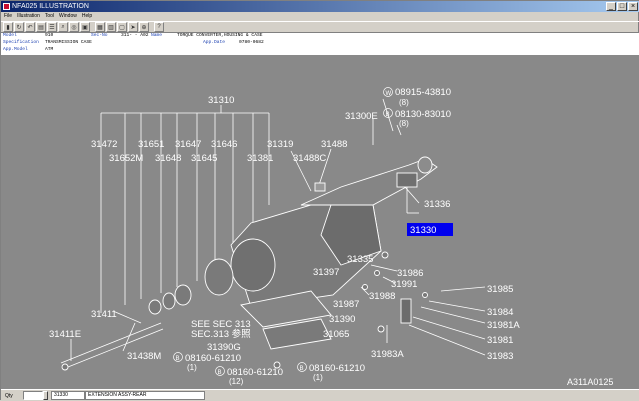 The image size is (639, 401). Describe the element at coordinates (144, 356) in the screenshot. I see `callout-31438m: 31438M` at that location.